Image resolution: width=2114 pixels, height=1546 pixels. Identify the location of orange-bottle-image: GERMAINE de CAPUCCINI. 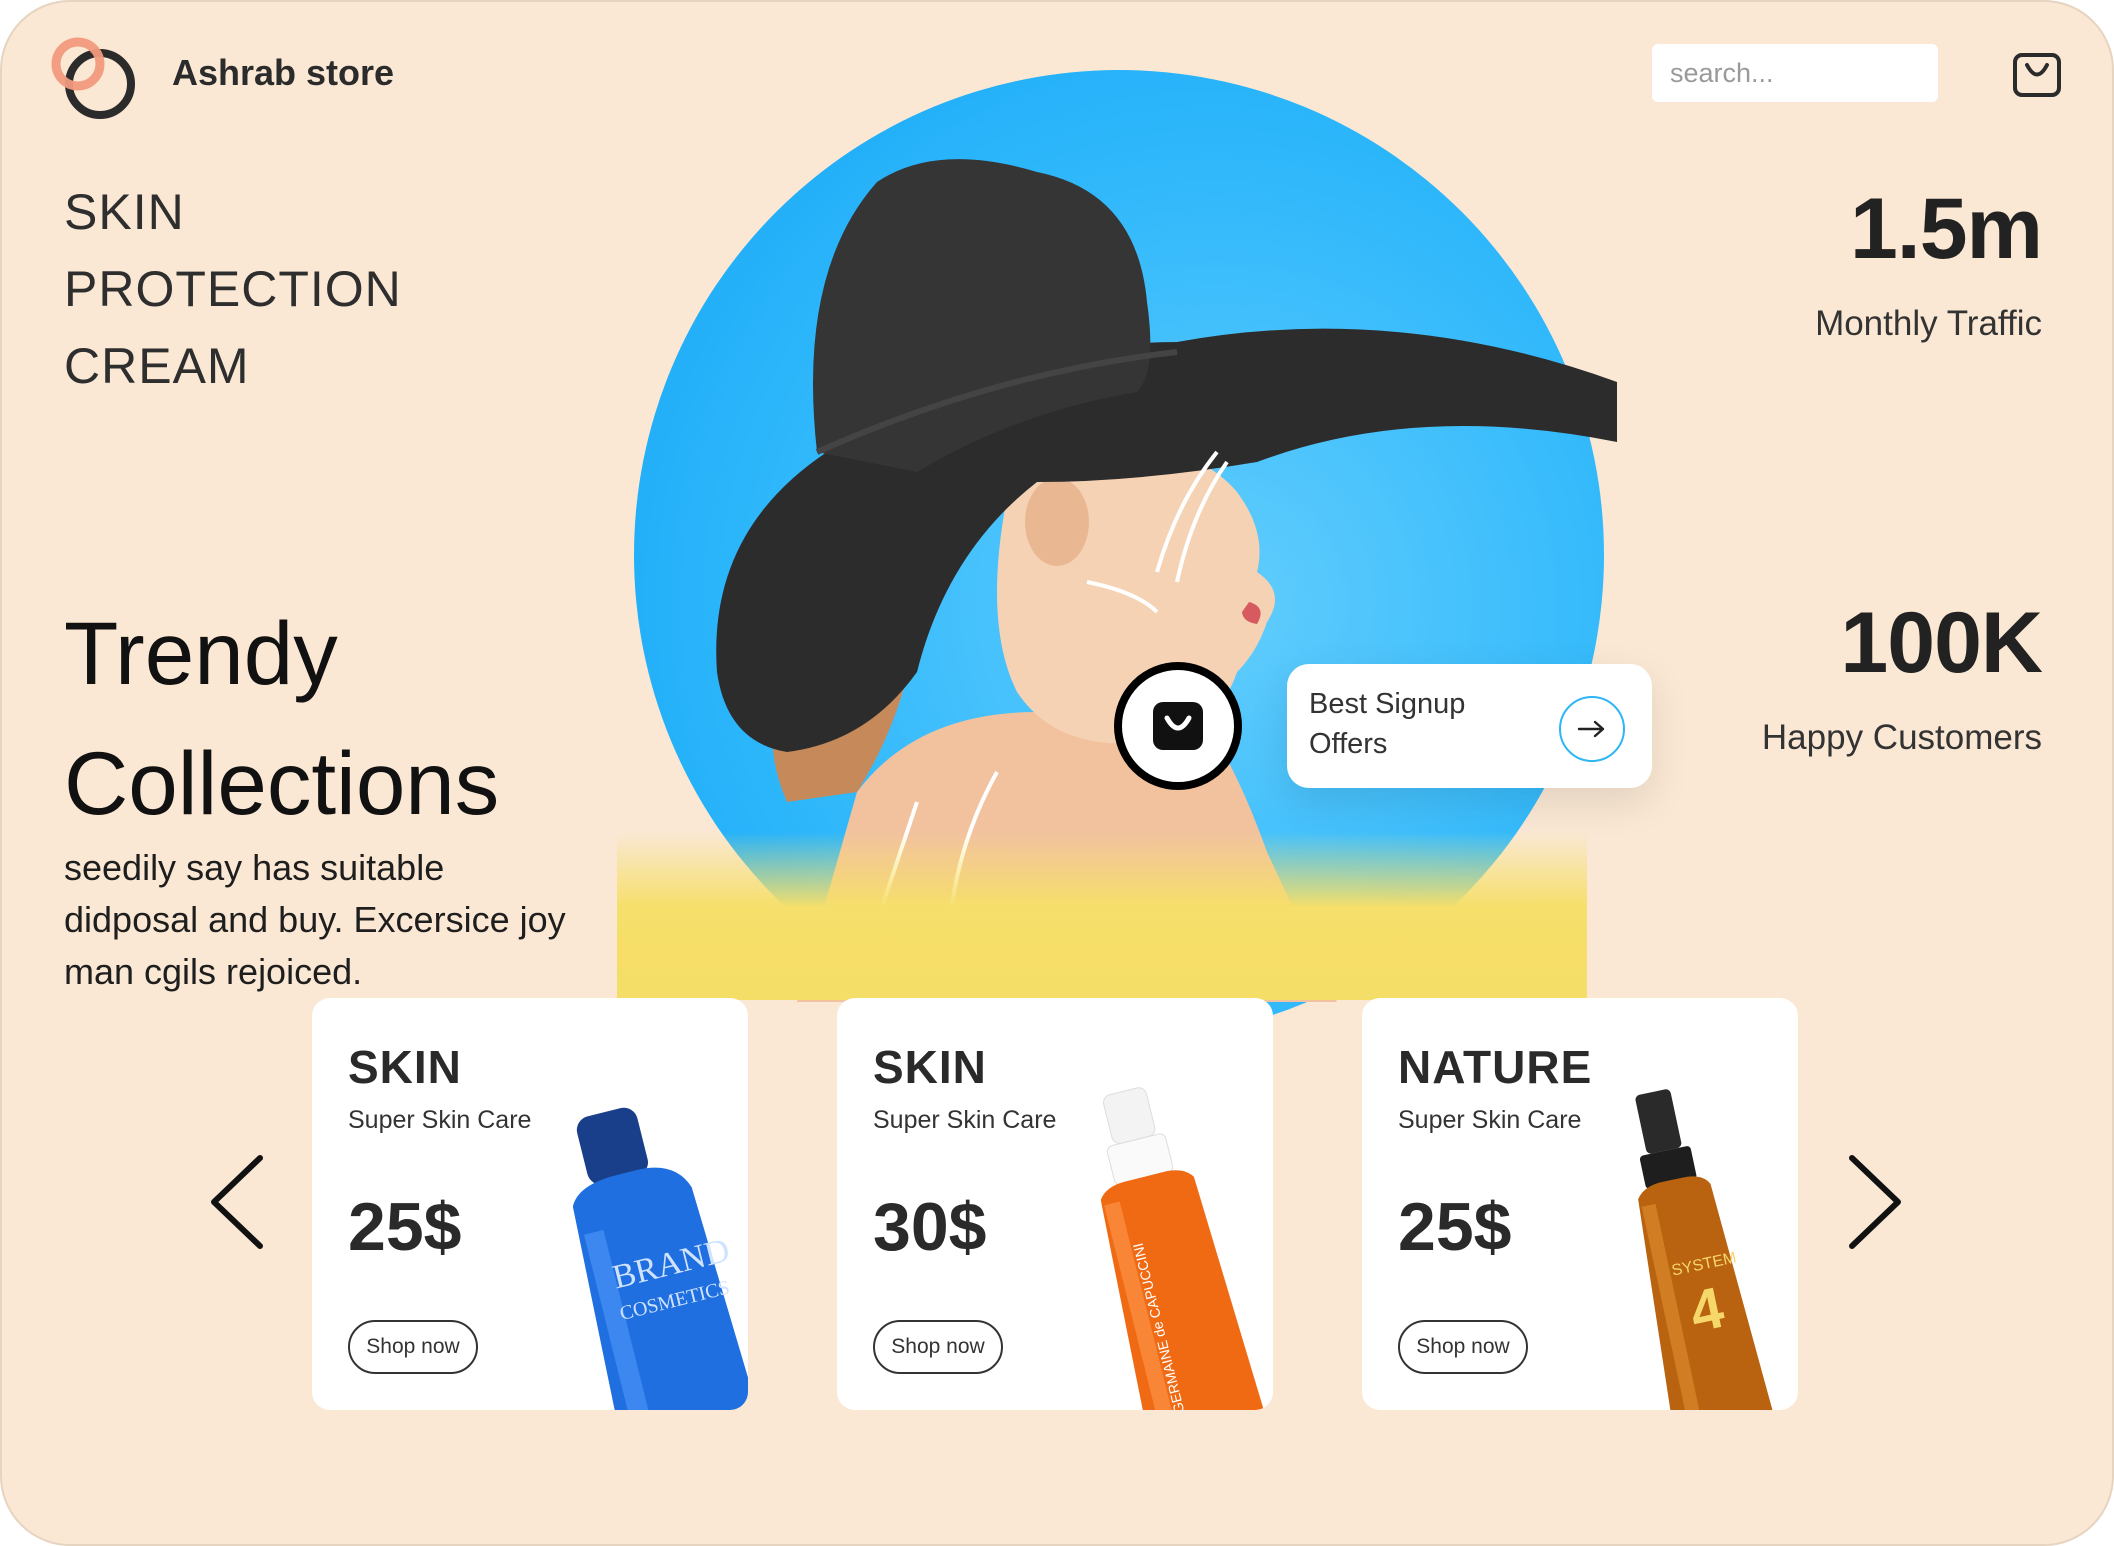
(1184, 1248).